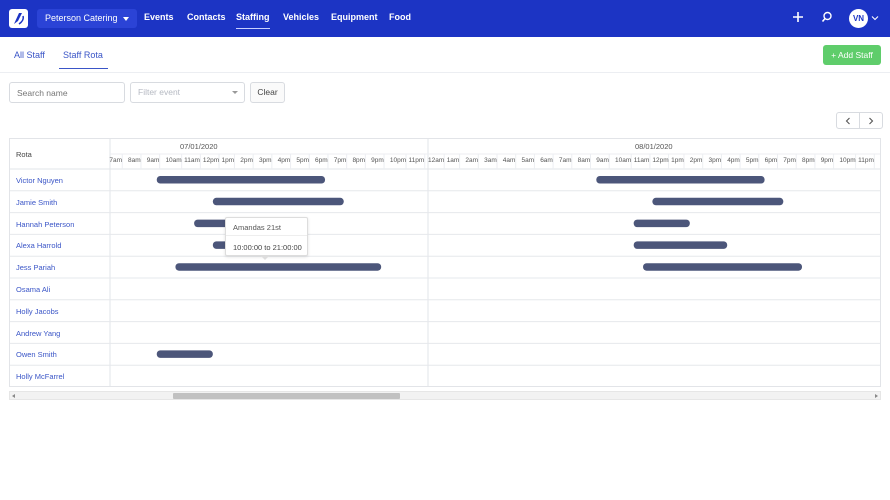 The width and height of the screenshot is (890, 500). I want to click on prev-button, so click(848, 120).